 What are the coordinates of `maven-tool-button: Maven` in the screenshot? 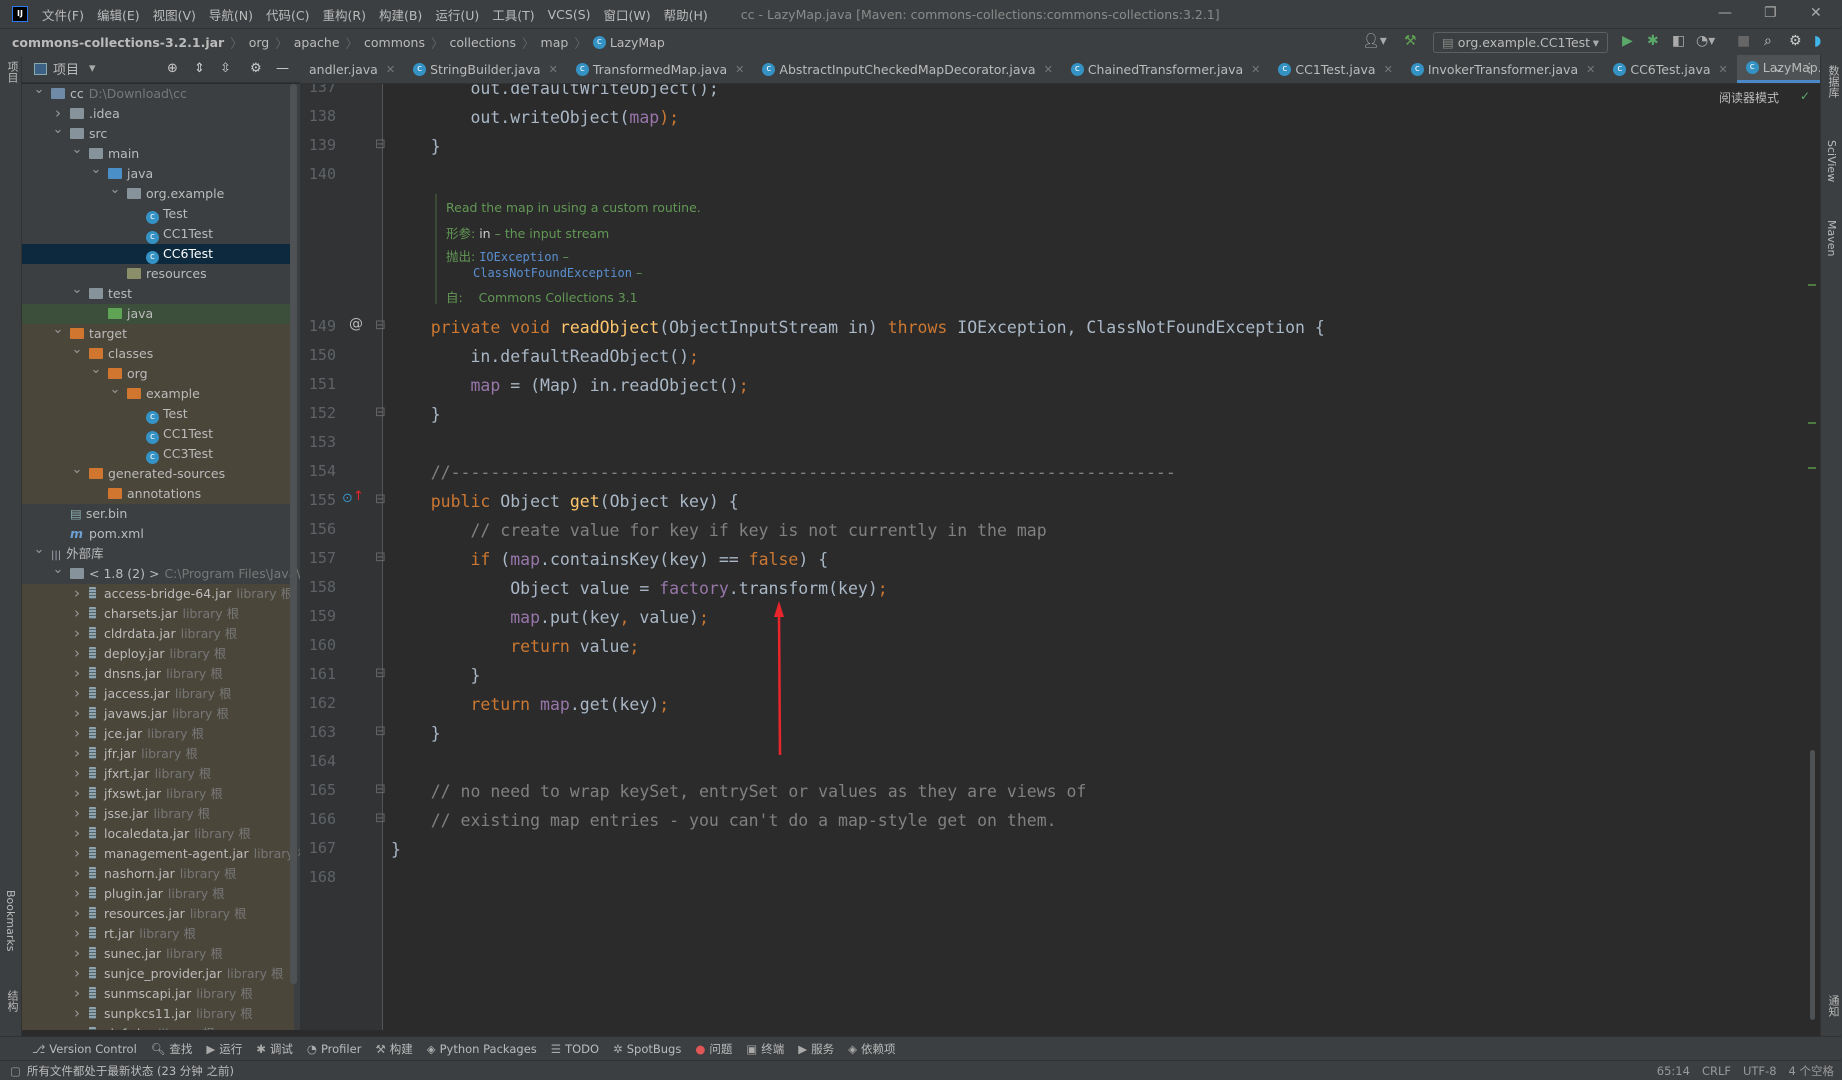 It's located at (1831, 238).